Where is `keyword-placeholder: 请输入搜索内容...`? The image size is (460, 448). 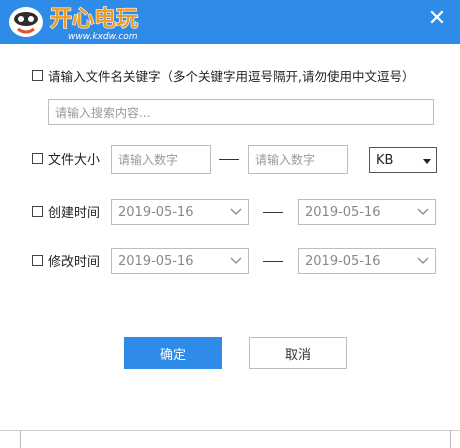 keyword-placeholder: 请输入搜索内容... is located at coordinates (103, 112).